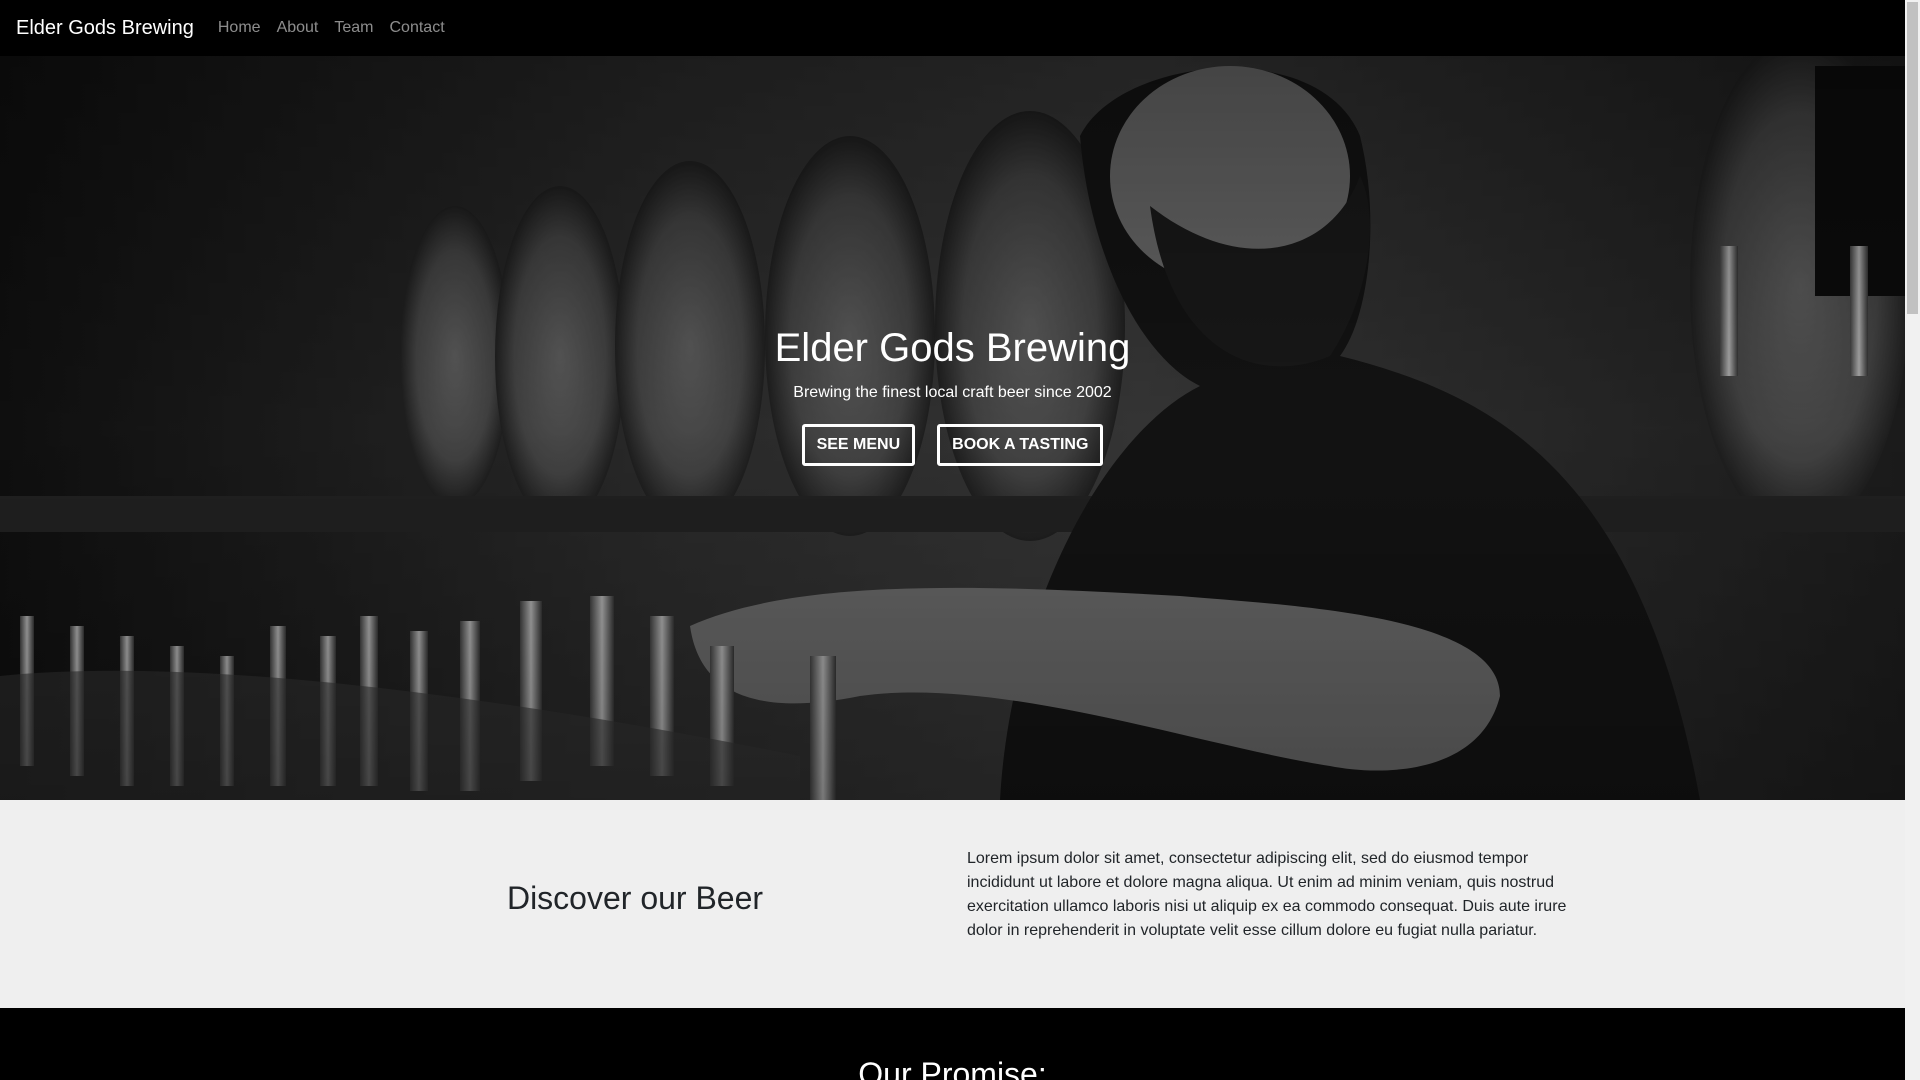 This screenshot has height=1080, width=1920. I want to click on nav-link-home: Home, so click(239, 28).